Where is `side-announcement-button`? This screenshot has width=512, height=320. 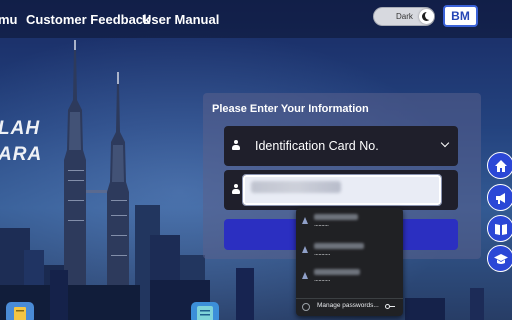 side-announcement-button is located at coordinates (499, 197).